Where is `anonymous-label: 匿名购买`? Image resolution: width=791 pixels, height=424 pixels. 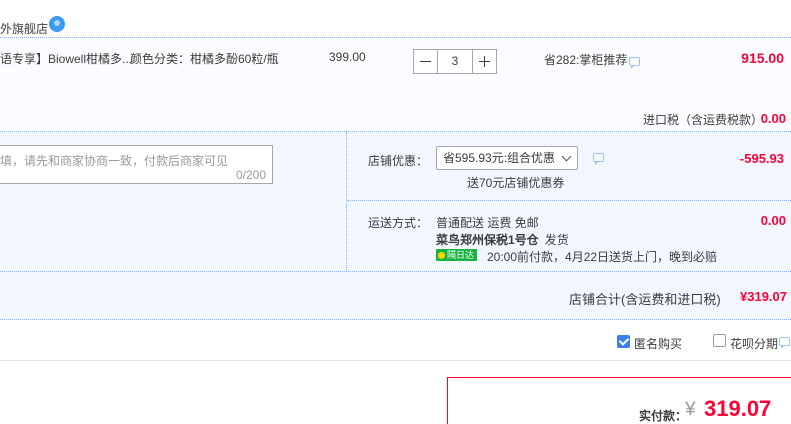 anonymous-label: 匿名购买 is located at coordinates (658, 343).